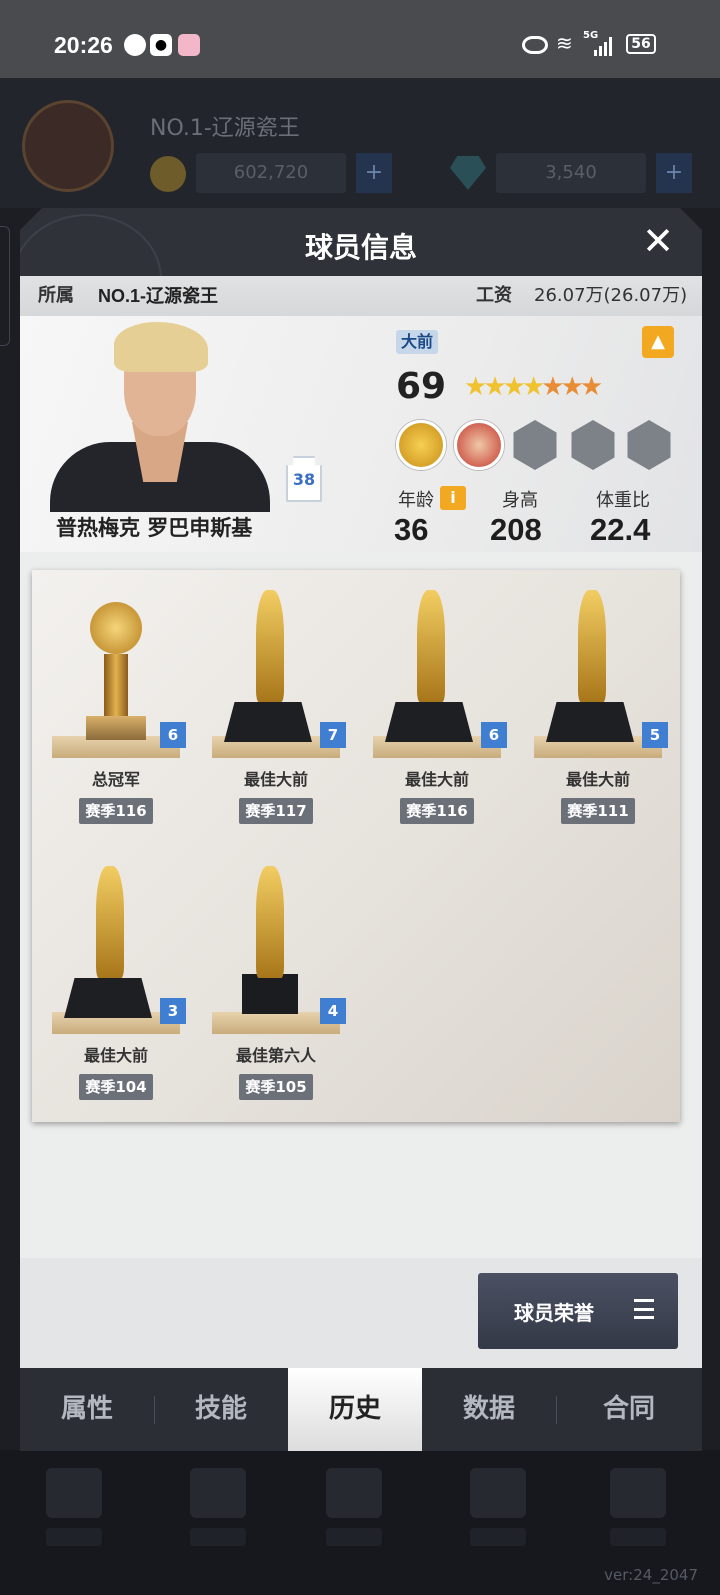  What do you see at coordinates (83, 45) in the screenshot?
I see `status-time: 20:26` at bounding box center [83, 45].